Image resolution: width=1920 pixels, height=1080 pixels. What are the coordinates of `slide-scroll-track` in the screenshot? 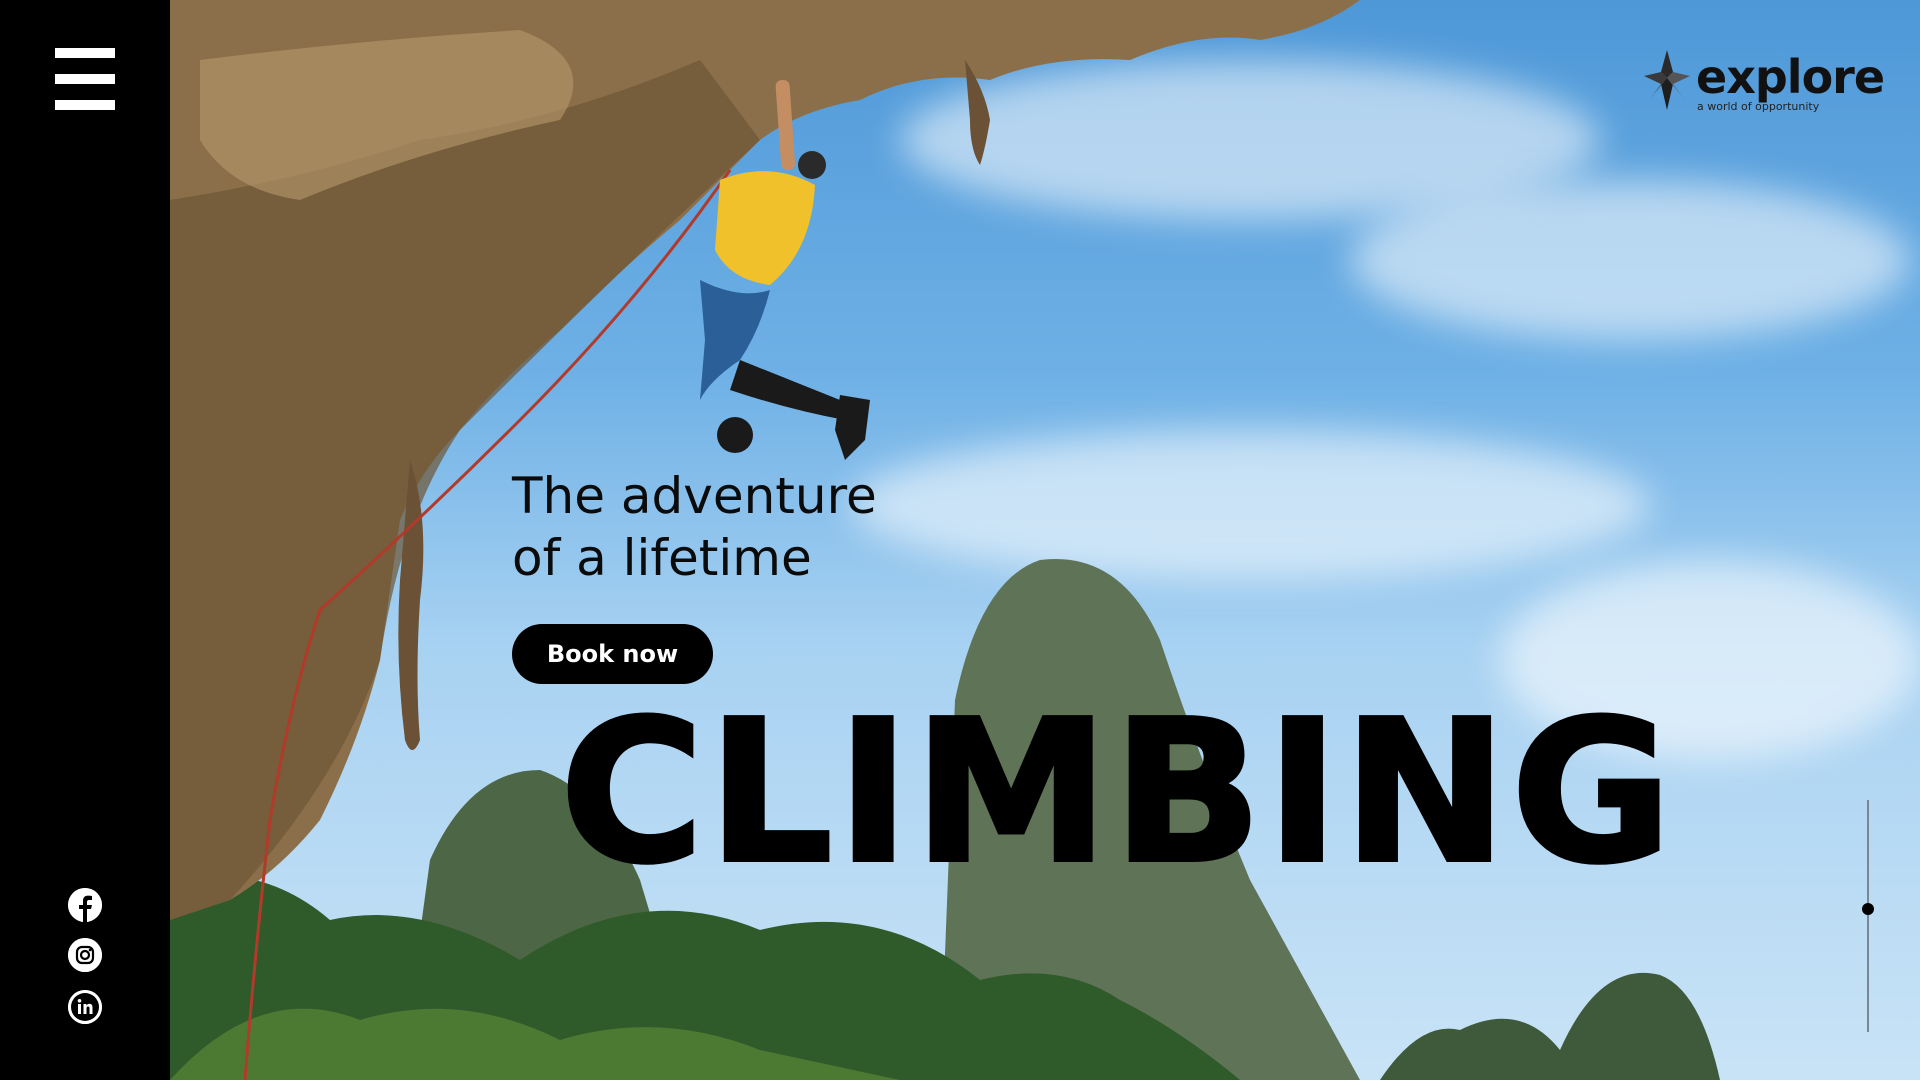 It's located at (1868, 916).